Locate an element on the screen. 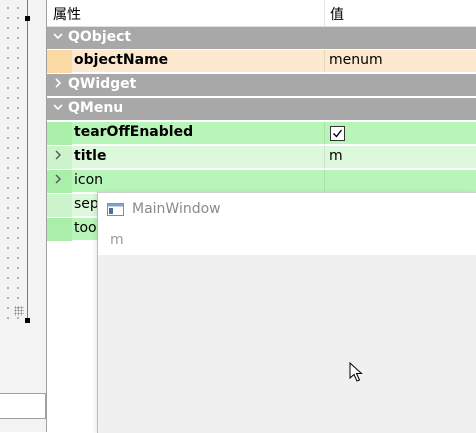 Image resolution: width=476 pixels, height=433 pixels. category-qobject: QObject is located at coordinates (261, 38).